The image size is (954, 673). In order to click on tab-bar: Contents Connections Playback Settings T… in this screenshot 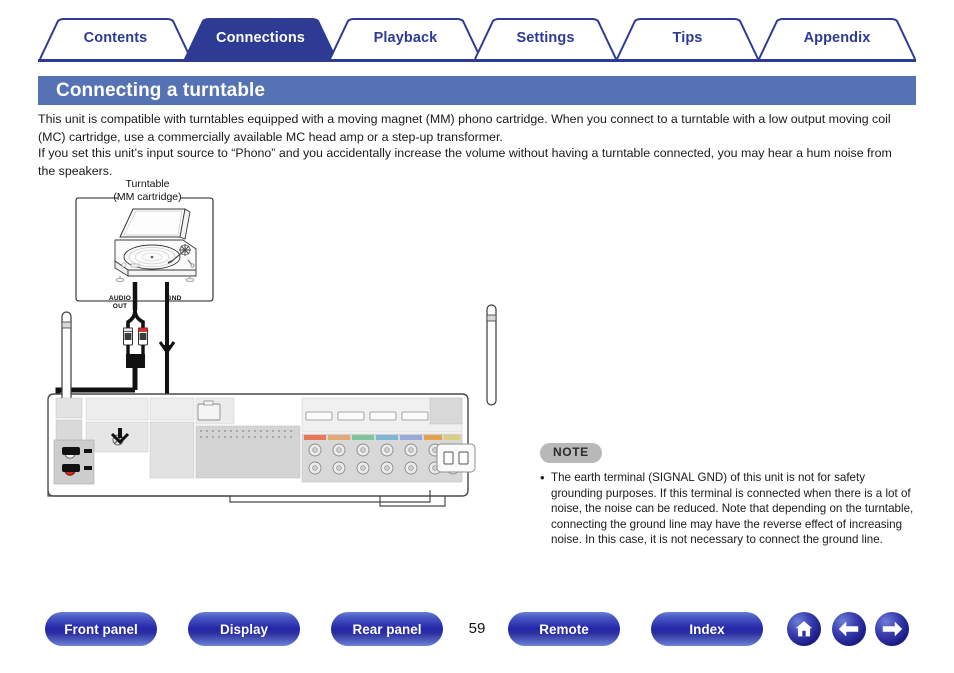, I will do `click(477, 40)`.